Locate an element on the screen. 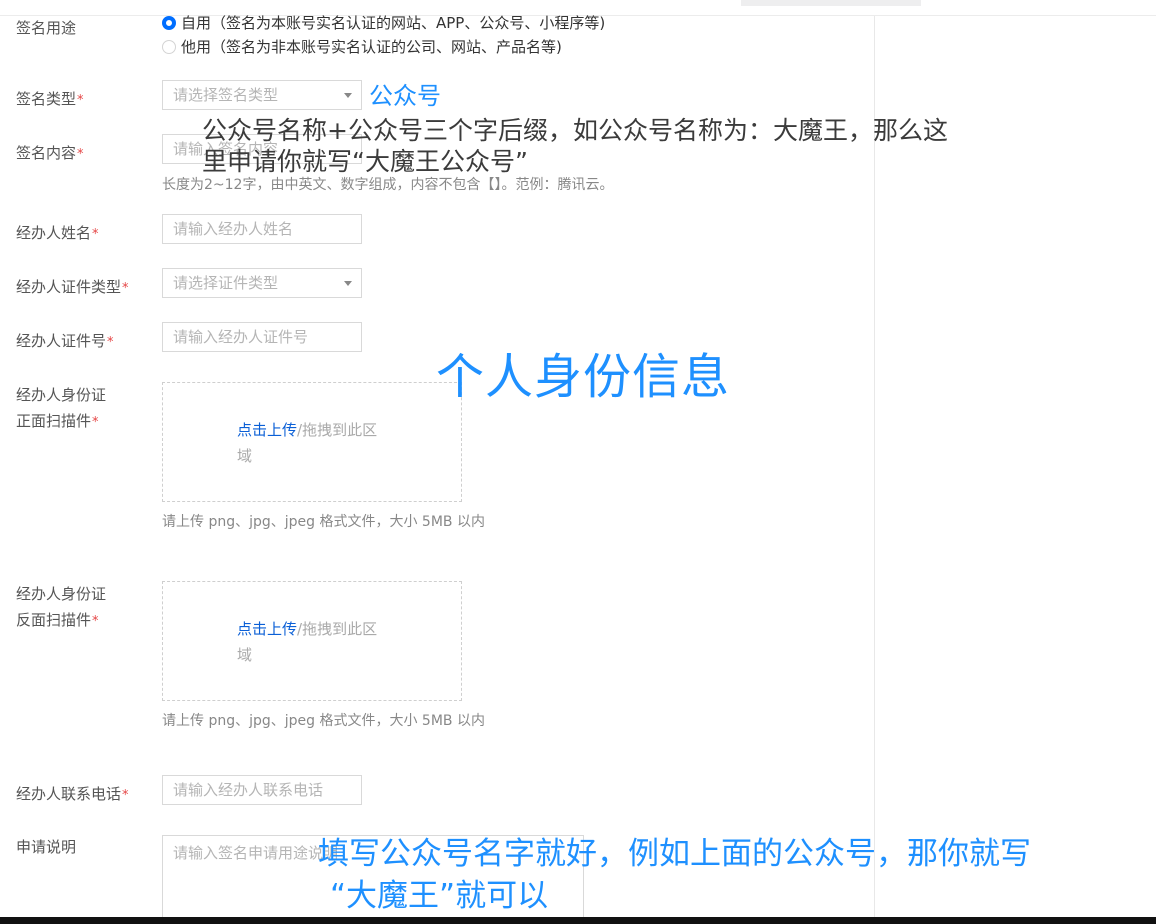  apply-note-label: 申请说明 is located at coordinates (46, 847).